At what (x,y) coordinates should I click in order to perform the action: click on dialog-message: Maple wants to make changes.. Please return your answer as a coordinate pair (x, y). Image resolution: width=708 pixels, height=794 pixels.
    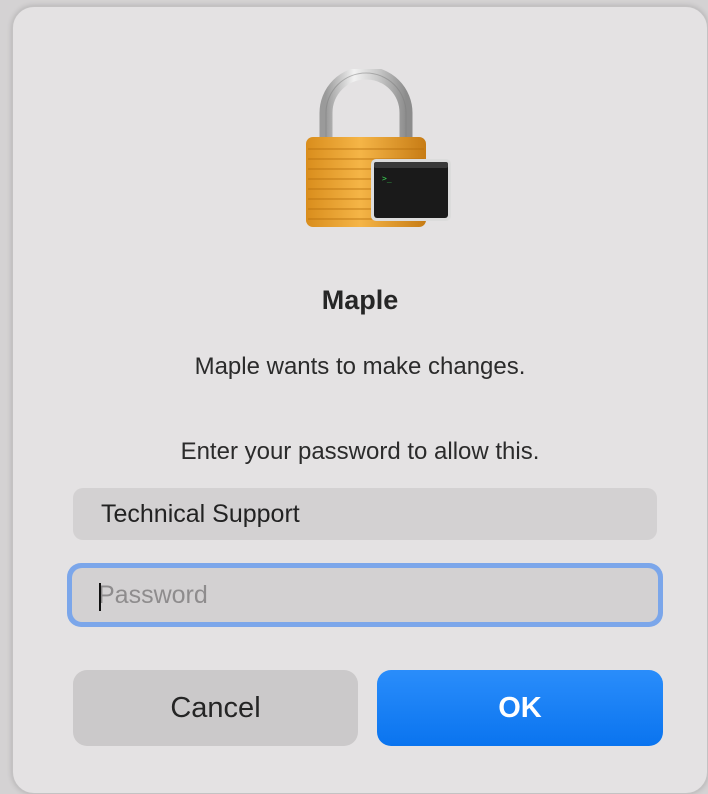
    Looking at the image, I should click on (360, 366).